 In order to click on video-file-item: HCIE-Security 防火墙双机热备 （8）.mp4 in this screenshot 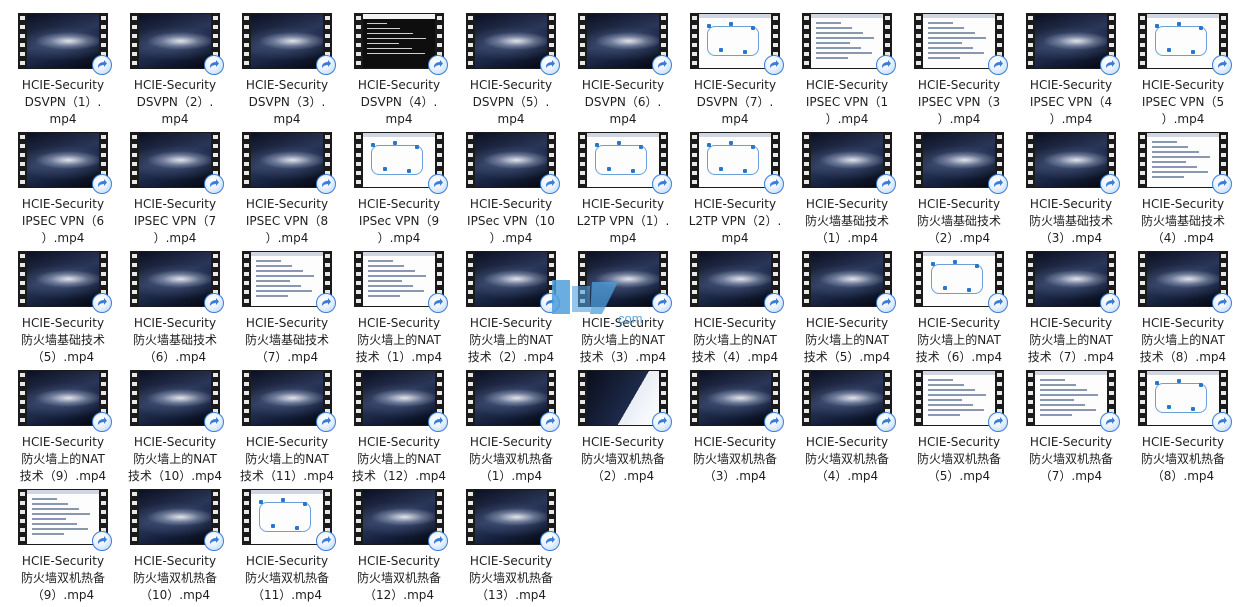, I will do `click(1183, 426)`.